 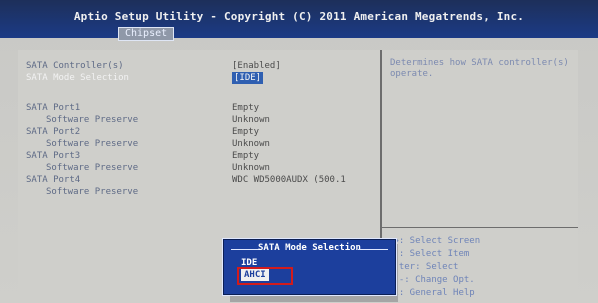 I want to click on software-preserve-2-value: Unknown, so click(x=251, y=144).